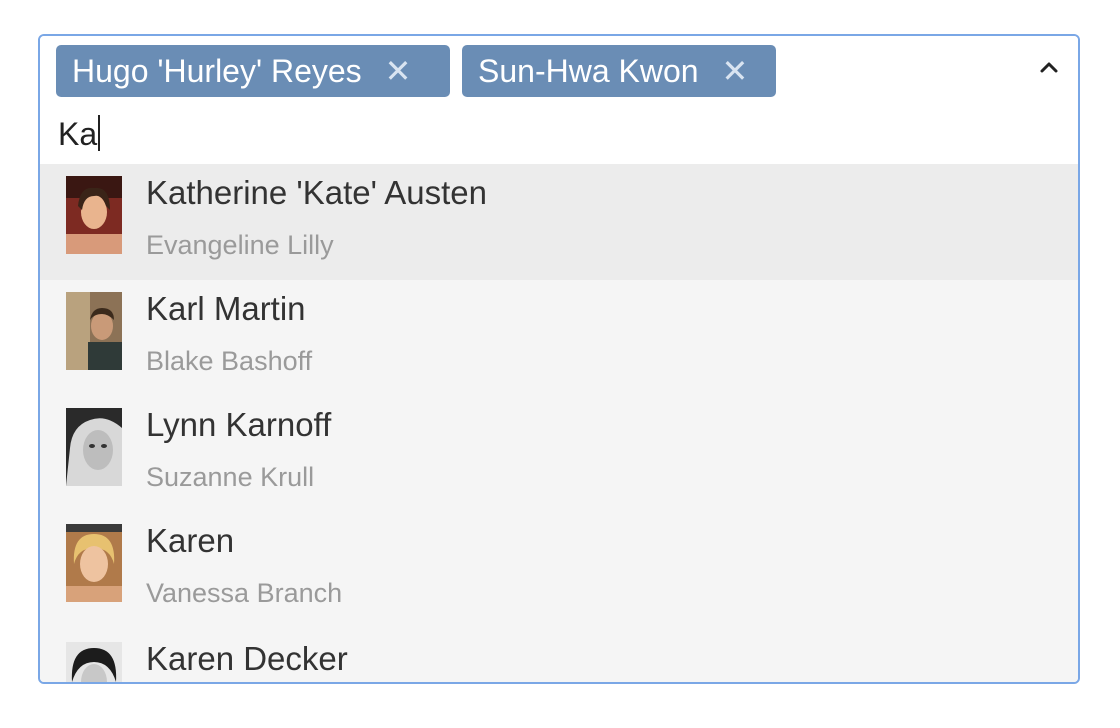 The width and height of the screenshot is (1120, 728). I want to click on option-item: Lynn Karnoff Suzanne Krull, so click(559, 454).